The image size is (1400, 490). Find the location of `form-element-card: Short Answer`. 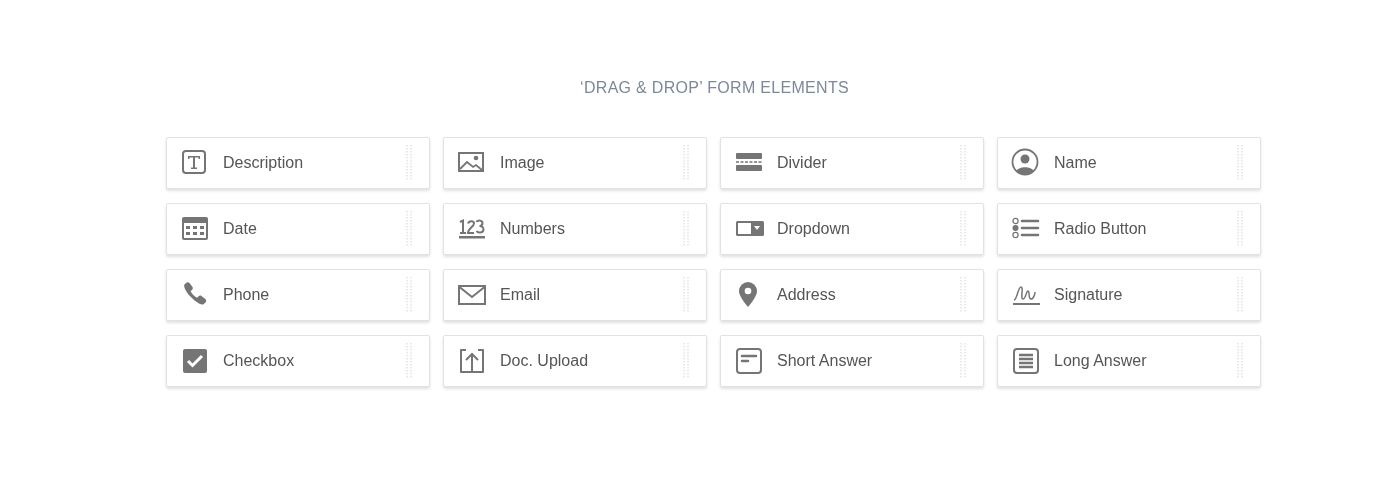

form-element-card: Short Answer is located at coordinates (852, 361).